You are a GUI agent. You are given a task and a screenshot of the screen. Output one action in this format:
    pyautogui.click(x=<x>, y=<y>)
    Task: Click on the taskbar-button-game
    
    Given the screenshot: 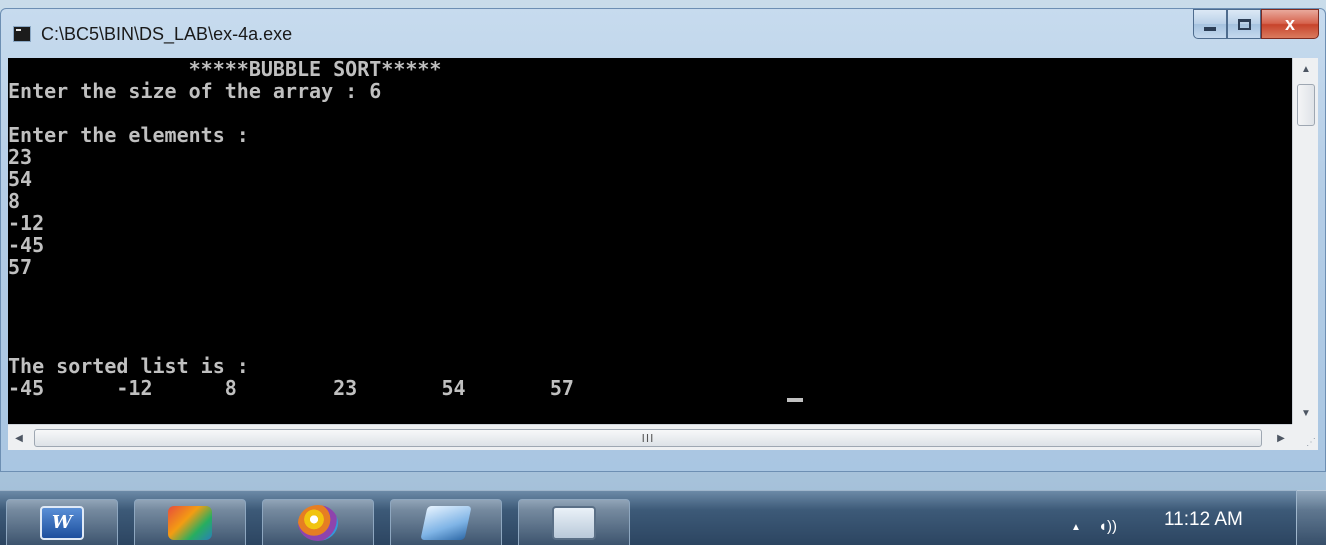 What is the action you would take?
    pyautogui.click(x=190, y=522)
    